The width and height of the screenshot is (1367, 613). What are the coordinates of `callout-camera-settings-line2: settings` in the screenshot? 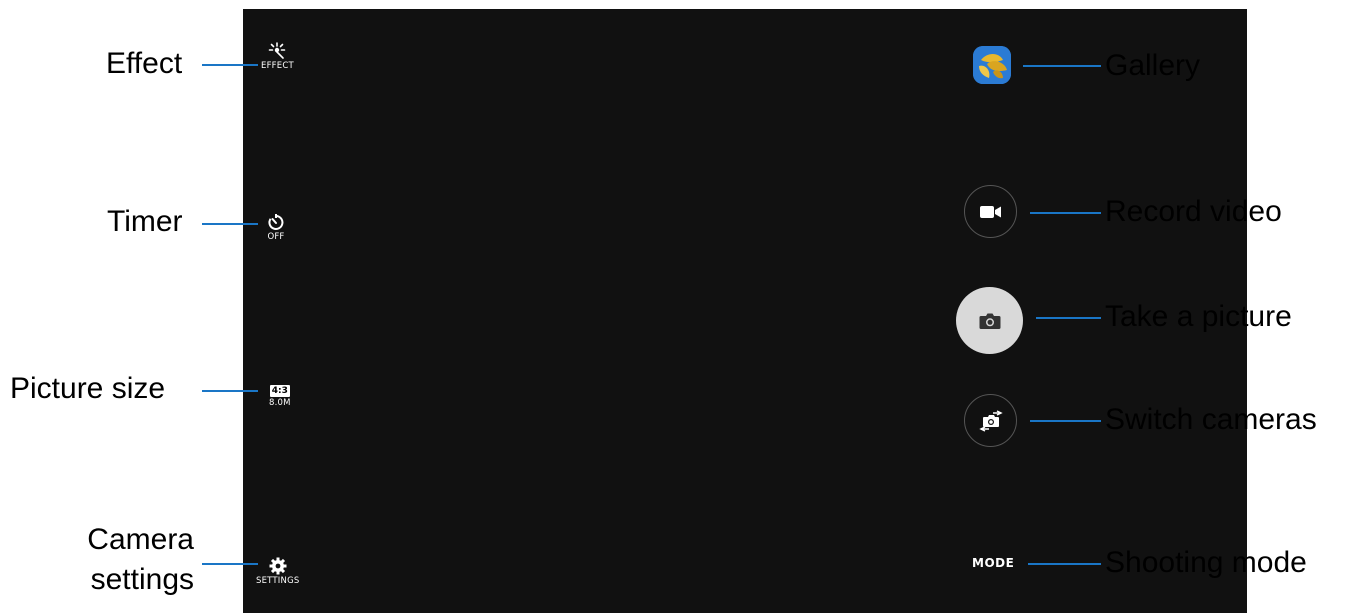 It's located at (142, 579).